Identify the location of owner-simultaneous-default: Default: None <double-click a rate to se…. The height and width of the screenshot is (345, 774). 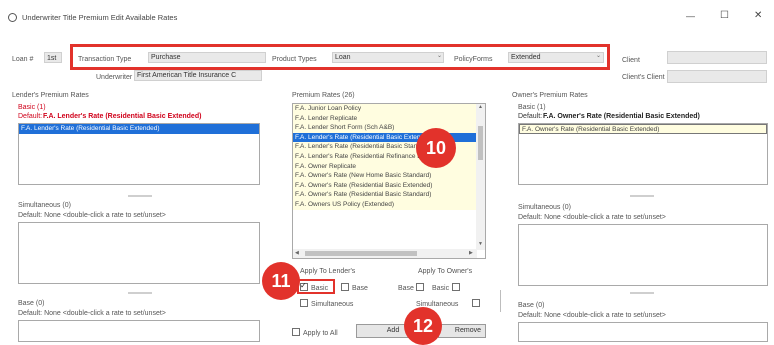
(592, 217).